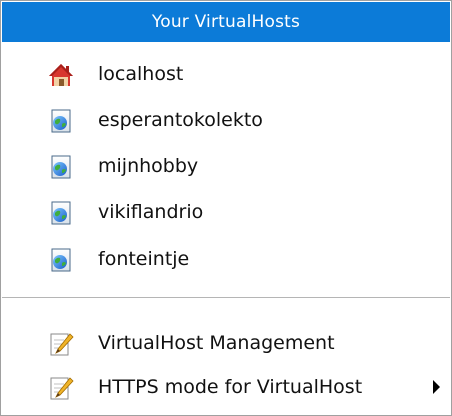 The image size is (452, 416). I want to click on menu-header: Your VirtualHosts, so click(226, 22).